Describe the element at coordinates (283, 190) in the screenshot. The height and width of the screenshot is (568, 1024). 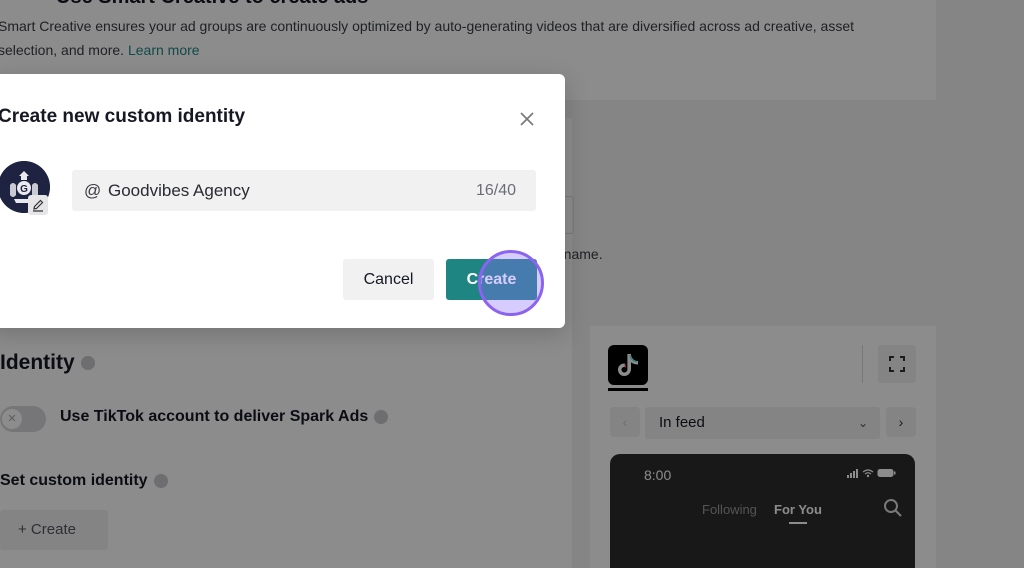
I see `display-name-input` at that location.